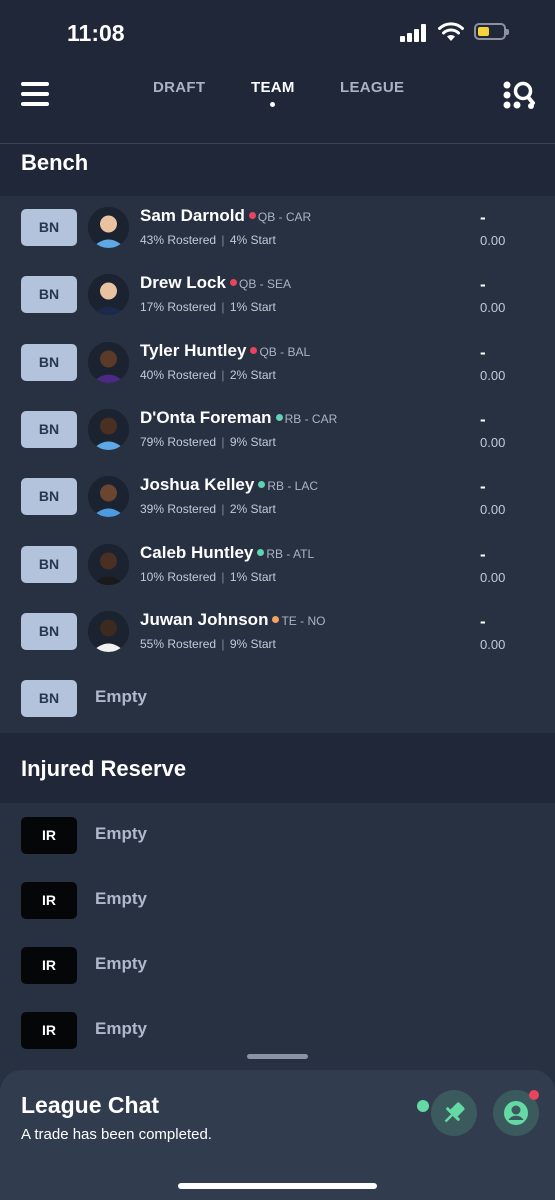 The image size is (555, 1200). What do you see at coordinates (116, 1134) in the screenshot?
I see `league-chat-message: A trade has been completed.` at bounding box center [116, 1134].